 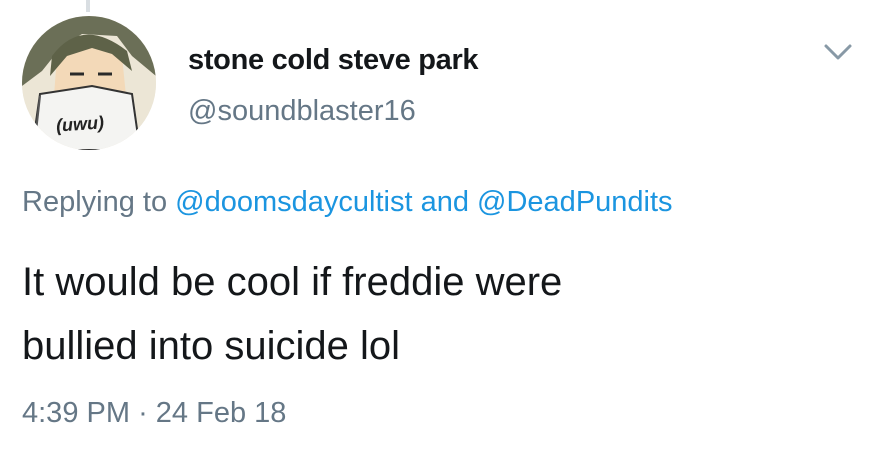 What do you see at coordinates (302, 111) in the screenshot?
I see `user-handle: @soundblaster16` at bounding box center [302, 111].